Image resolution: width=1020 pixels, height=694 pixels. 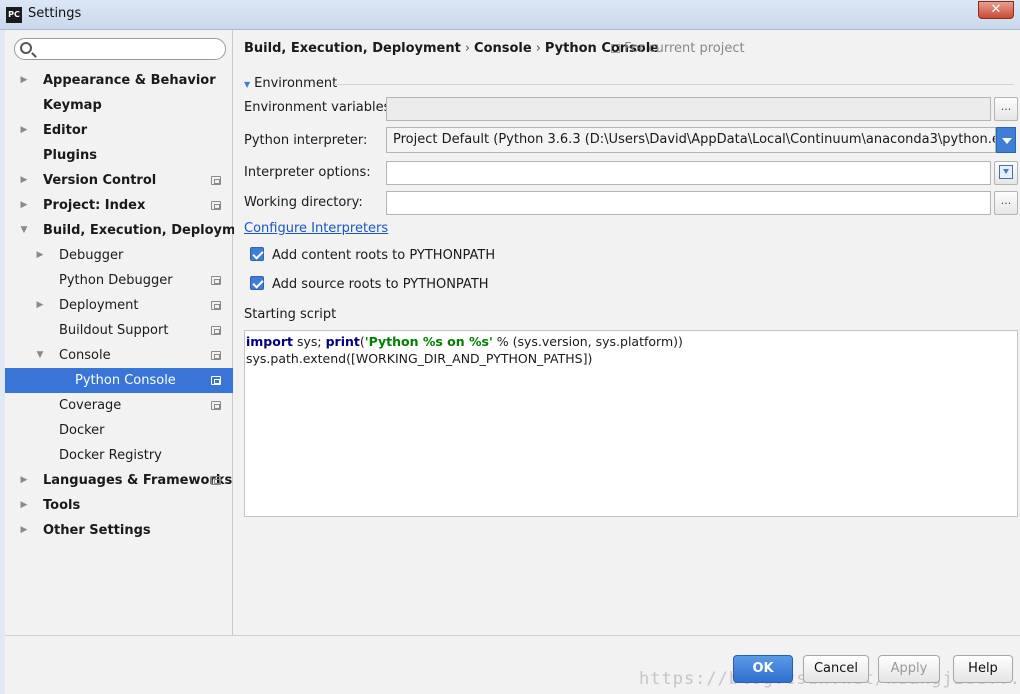 I want to click on sidebar-item-console: ▼ Console, so click(x=119, y=355).